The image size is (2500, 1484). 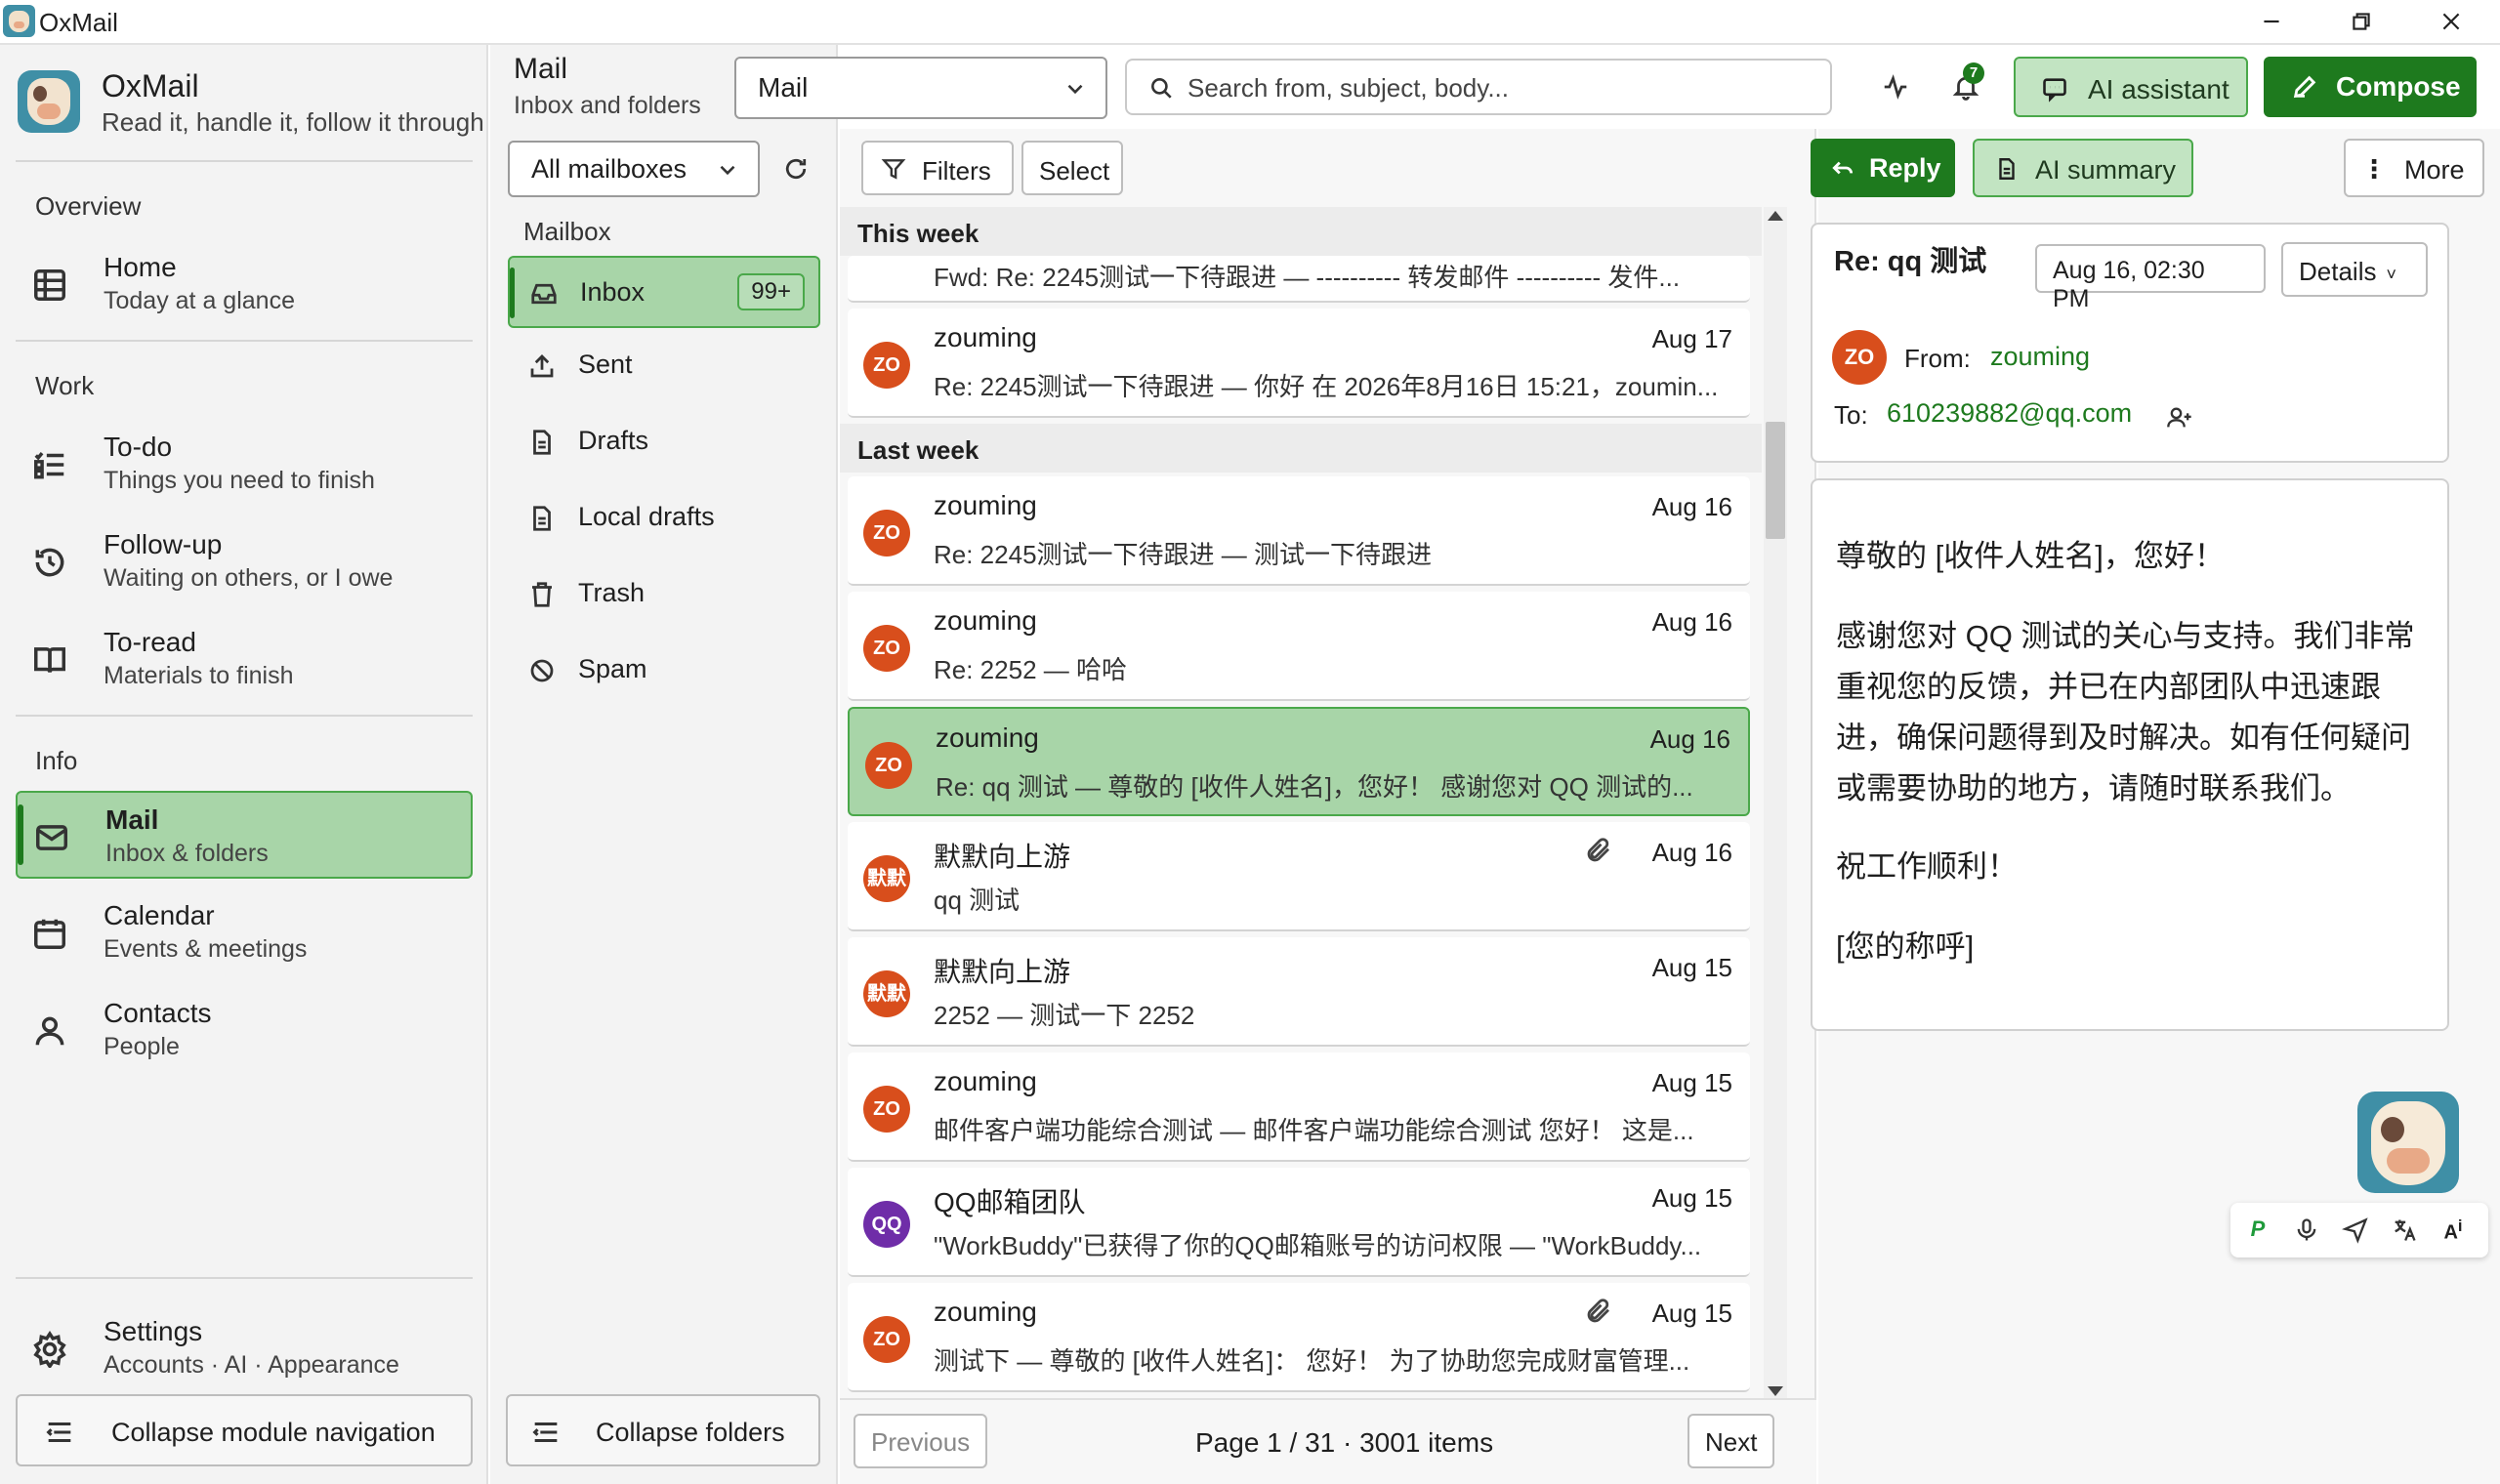 I want to click on folder-label: Inbox, so click(x=613, y=292).